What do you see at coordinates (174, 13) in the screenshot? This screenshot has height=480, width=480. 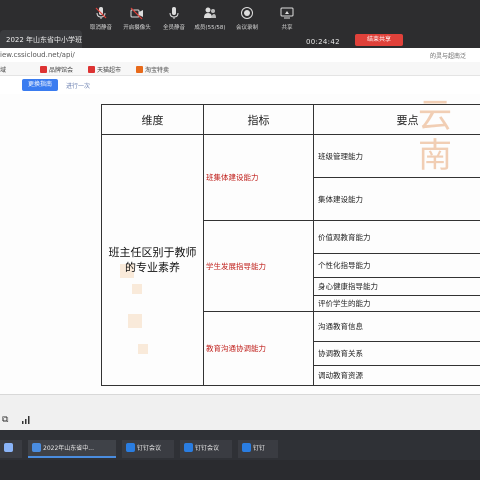 I see `mute-all-icon` at bounding box center [174, 13].